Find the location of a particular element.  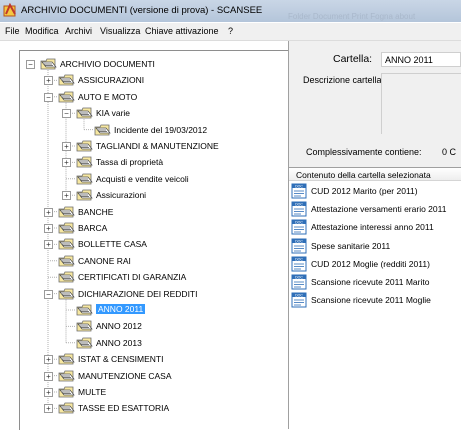

tree-item: + Assicurazioni is located at coordinates (154, 195).